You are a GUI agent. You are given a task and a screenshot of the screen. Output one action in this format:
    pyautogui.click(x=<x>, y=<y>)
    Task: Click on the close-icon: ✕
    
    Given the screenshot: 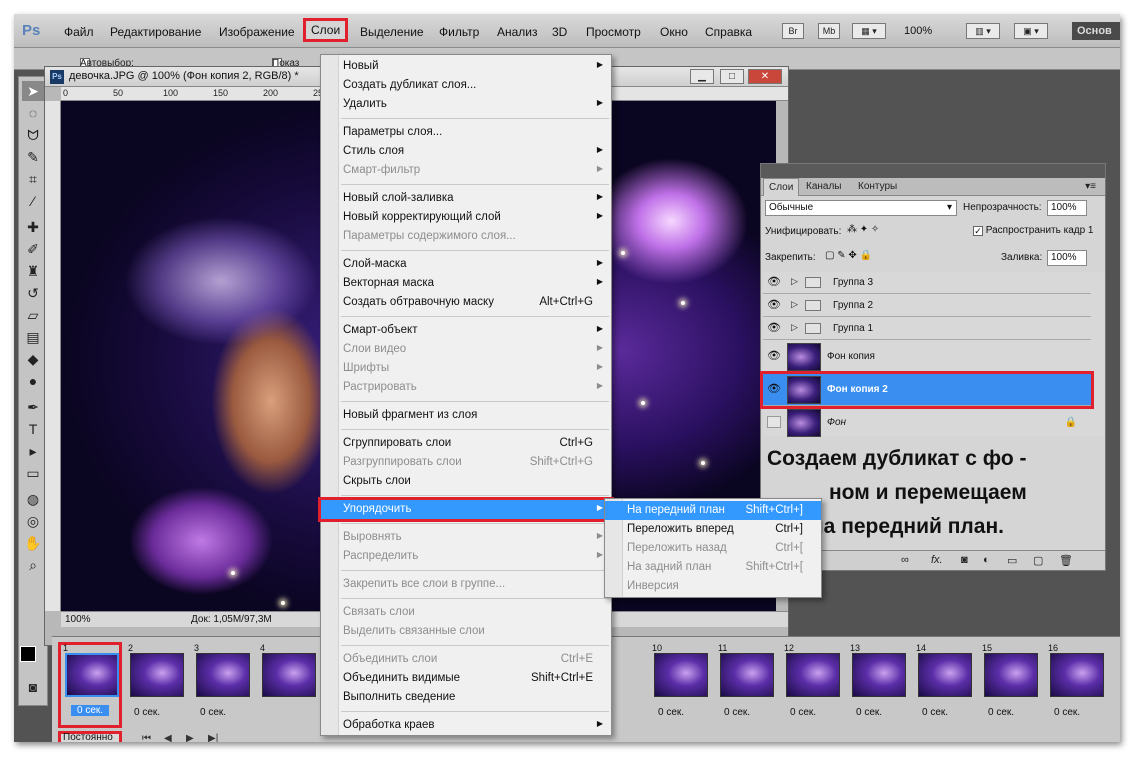 What is the action you would take?
    pyautogui.click(x=765, y=76)
    